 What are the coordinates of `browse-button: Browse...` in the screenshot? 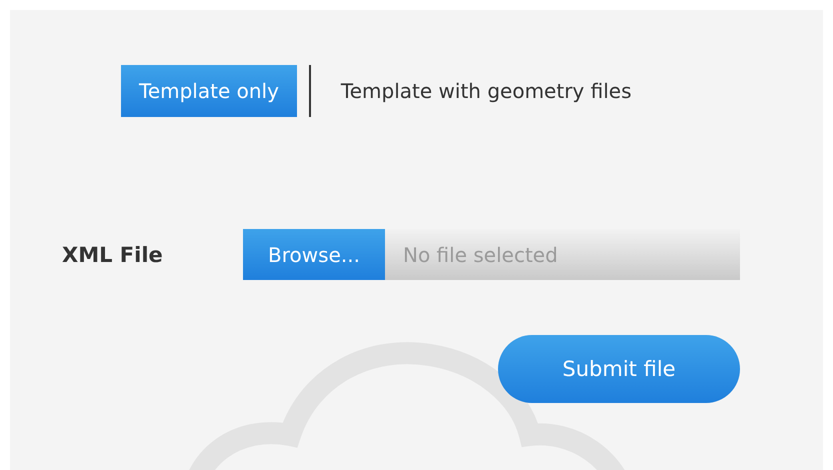 It's located at (314, 254).